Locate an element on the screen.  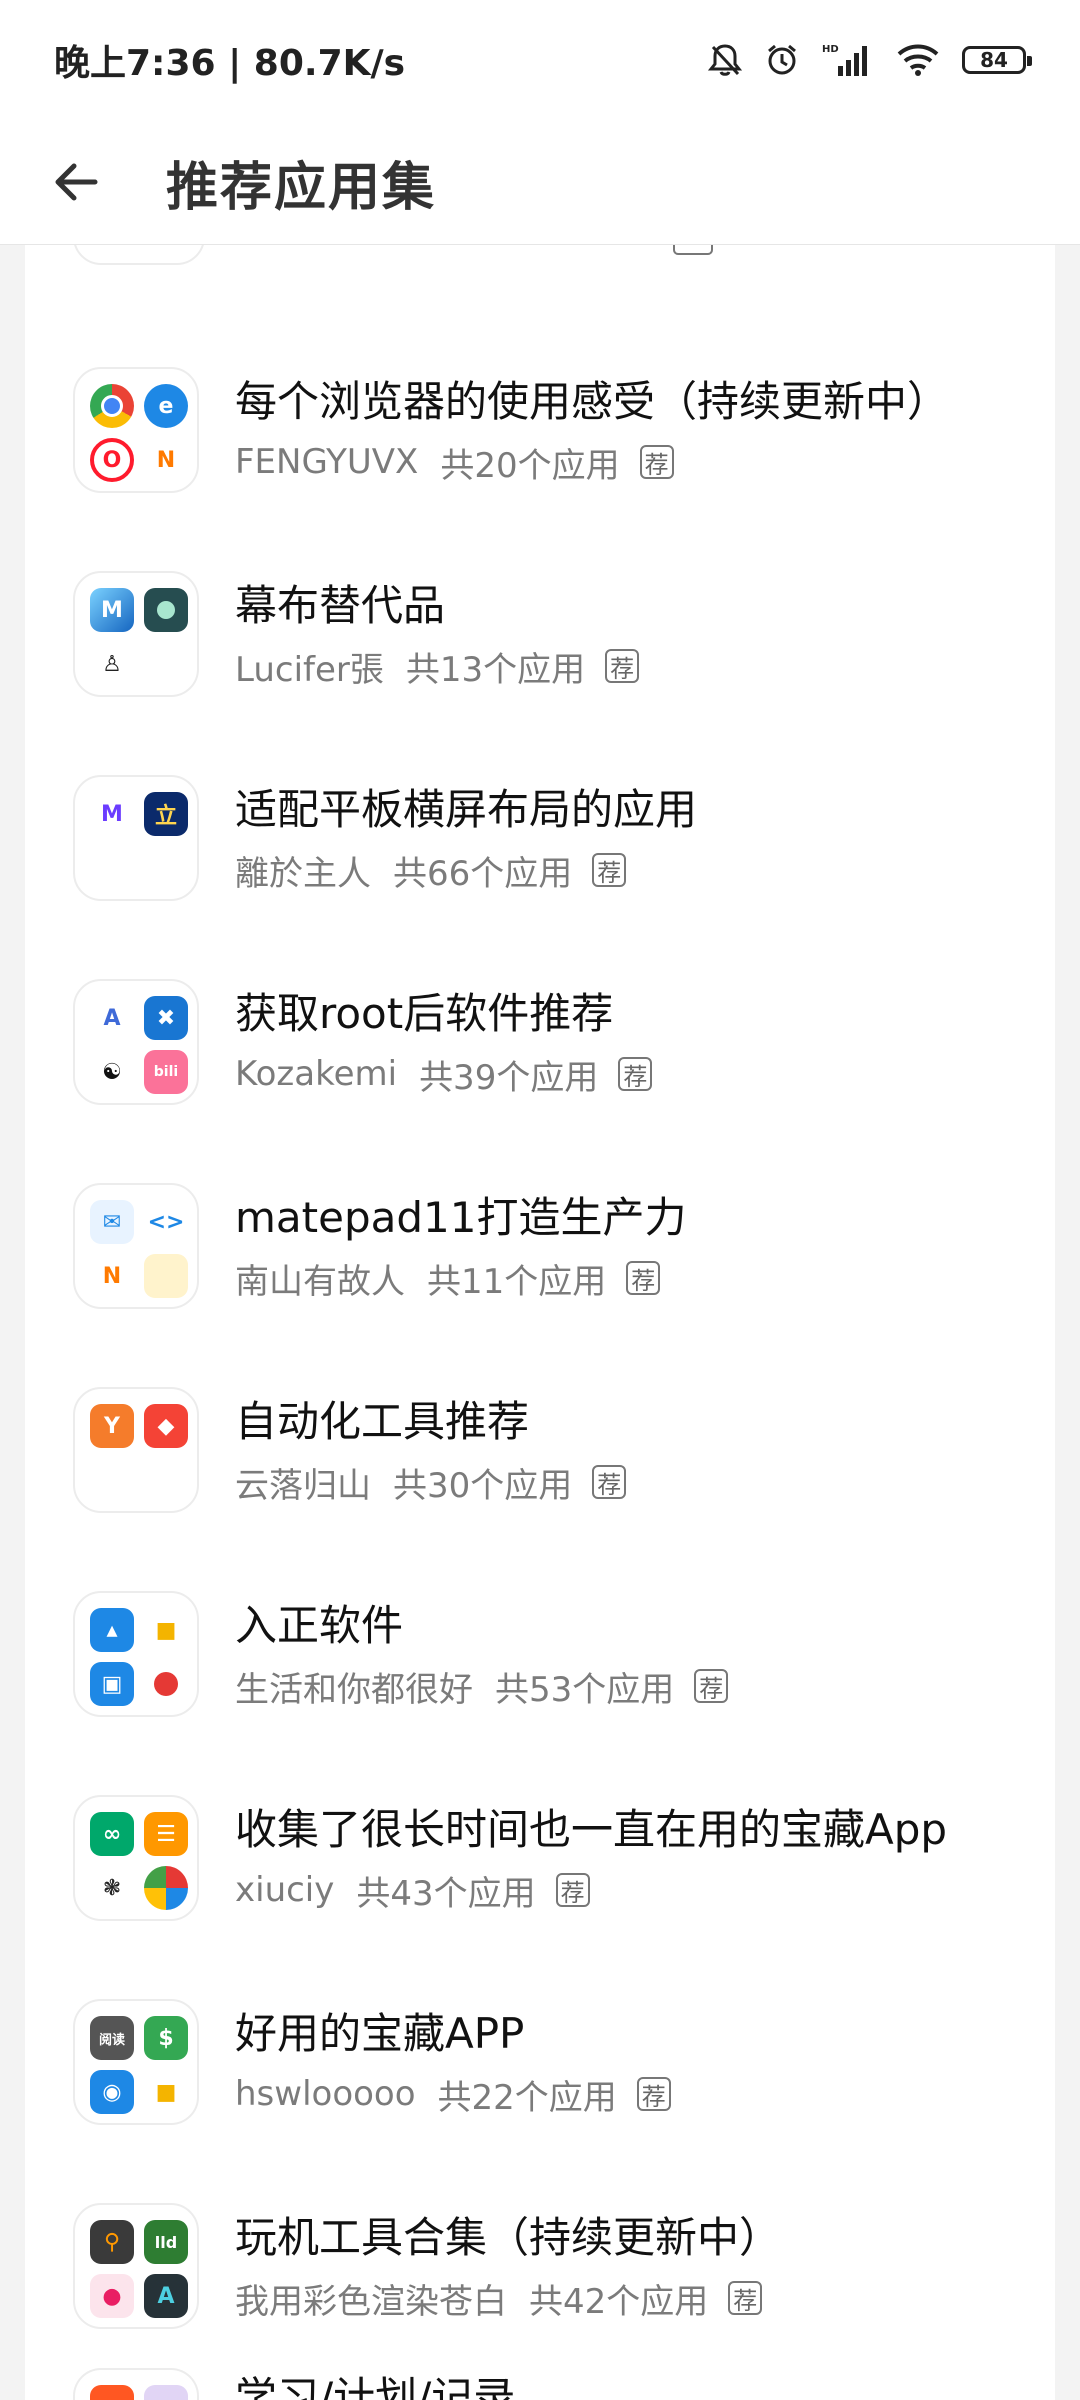
collection-item: M 立 适配平板横屏布局的应用 離於主人 共66个应用 荐 is located at coordinates (540, 838).